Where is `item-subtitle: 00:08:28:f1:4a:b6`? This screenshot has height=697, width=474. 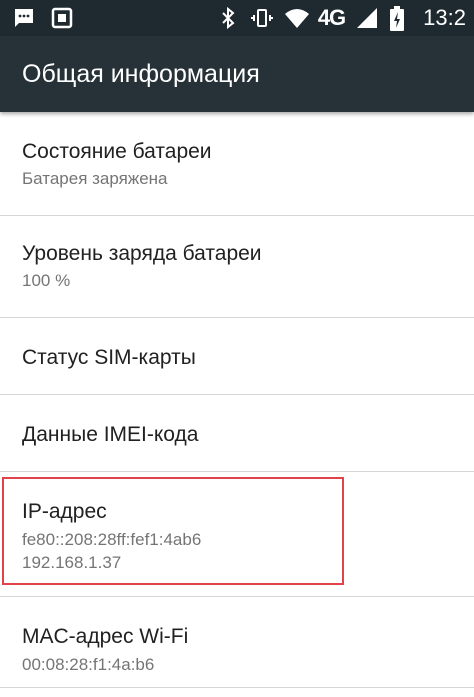
item-subtitle: 00:08:28:f1:4a:b6 is located at coordinates (88, 664).